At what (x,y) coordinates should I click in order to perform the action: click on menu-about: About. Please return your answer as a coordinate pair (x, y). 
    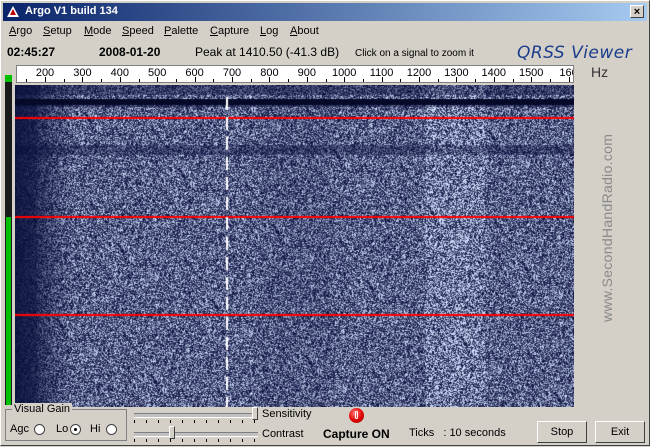
    Looking at the image, I should click on (304, 31).